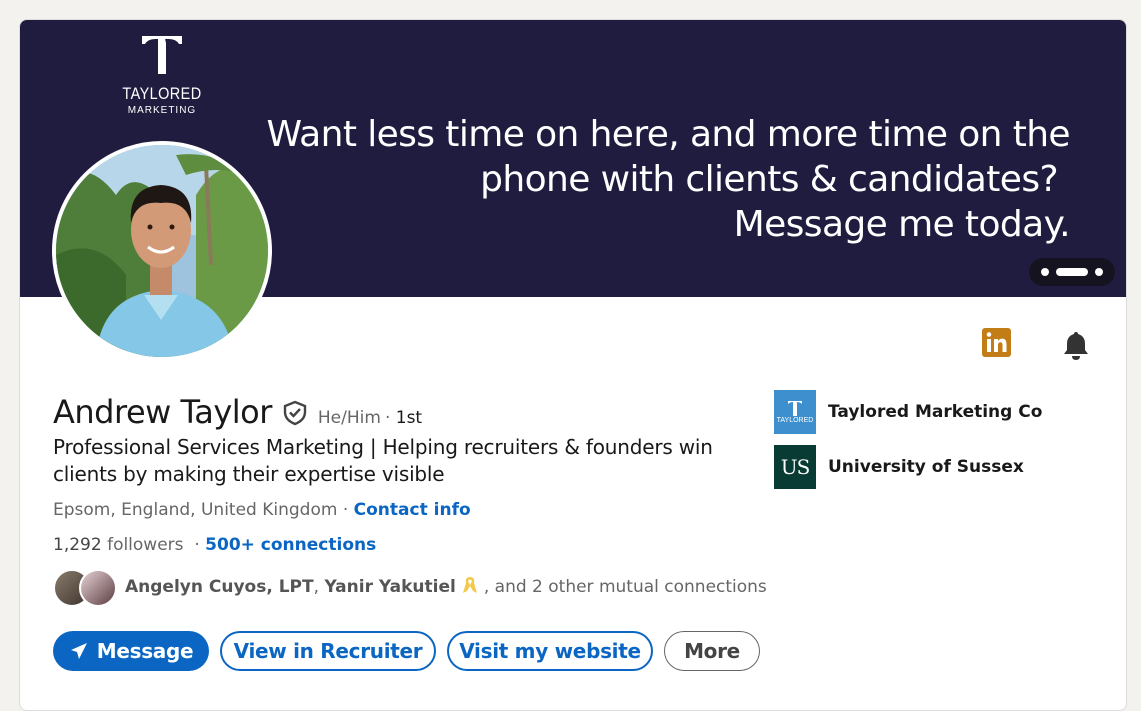 The height and width of the screenshot is (711, 1141). I want to click on tagline-line: Message me today., so click(902, 224).